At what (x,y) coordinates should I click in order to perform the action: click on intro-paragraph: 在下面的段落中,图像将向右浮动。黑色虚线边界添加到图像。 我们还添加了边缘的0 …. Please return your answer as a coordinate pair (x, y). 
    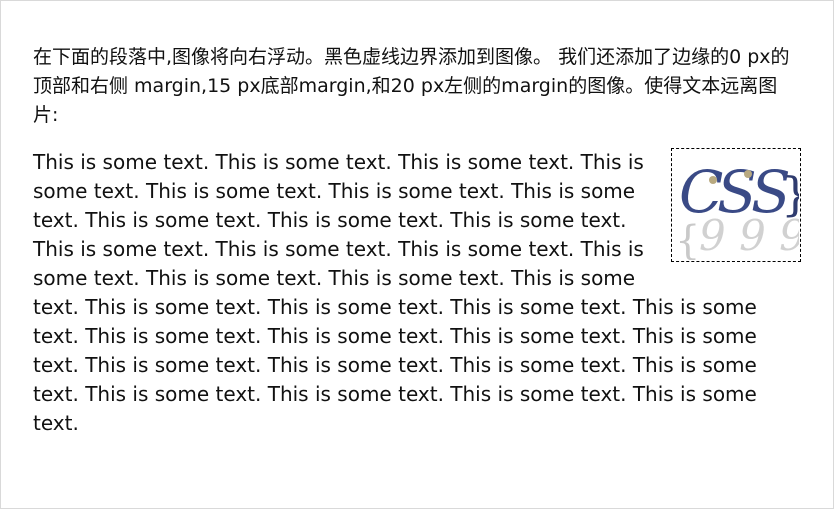
    Looking at the image, I should click on (411, 86).